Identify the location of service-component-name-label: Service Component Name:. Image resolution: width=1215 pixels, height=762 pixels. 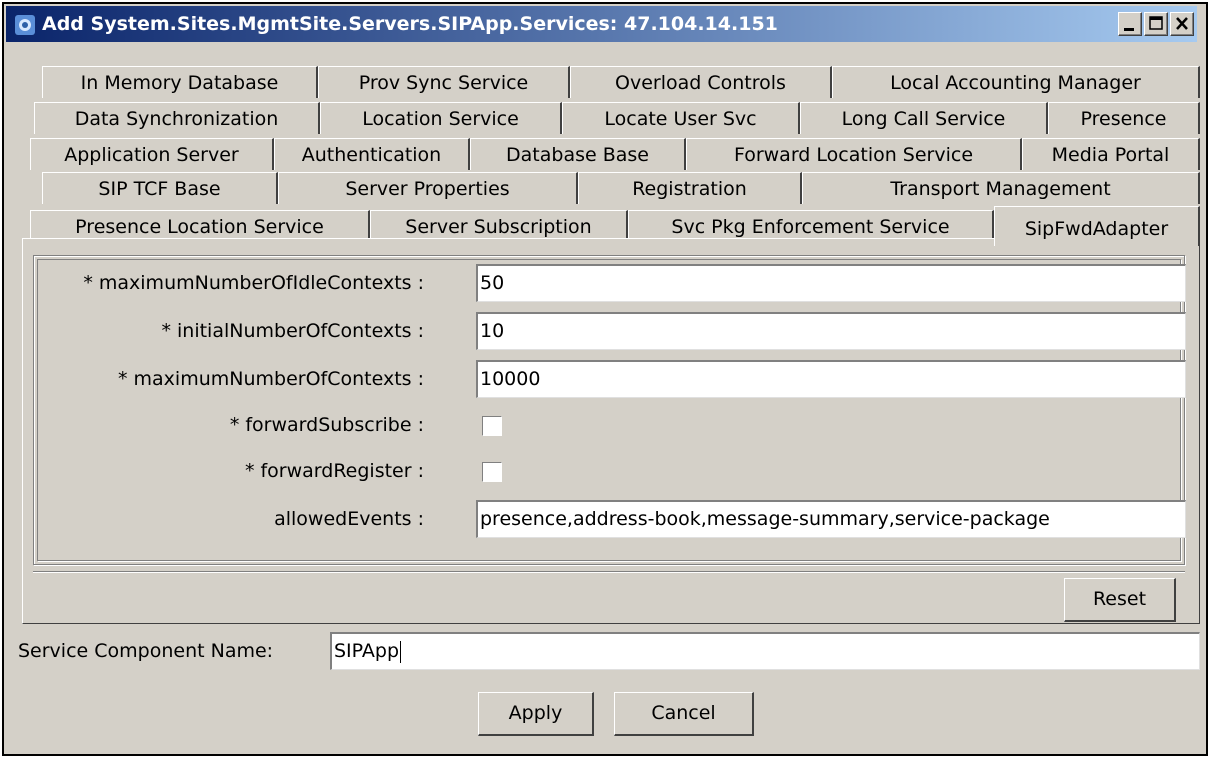
(146, 651).